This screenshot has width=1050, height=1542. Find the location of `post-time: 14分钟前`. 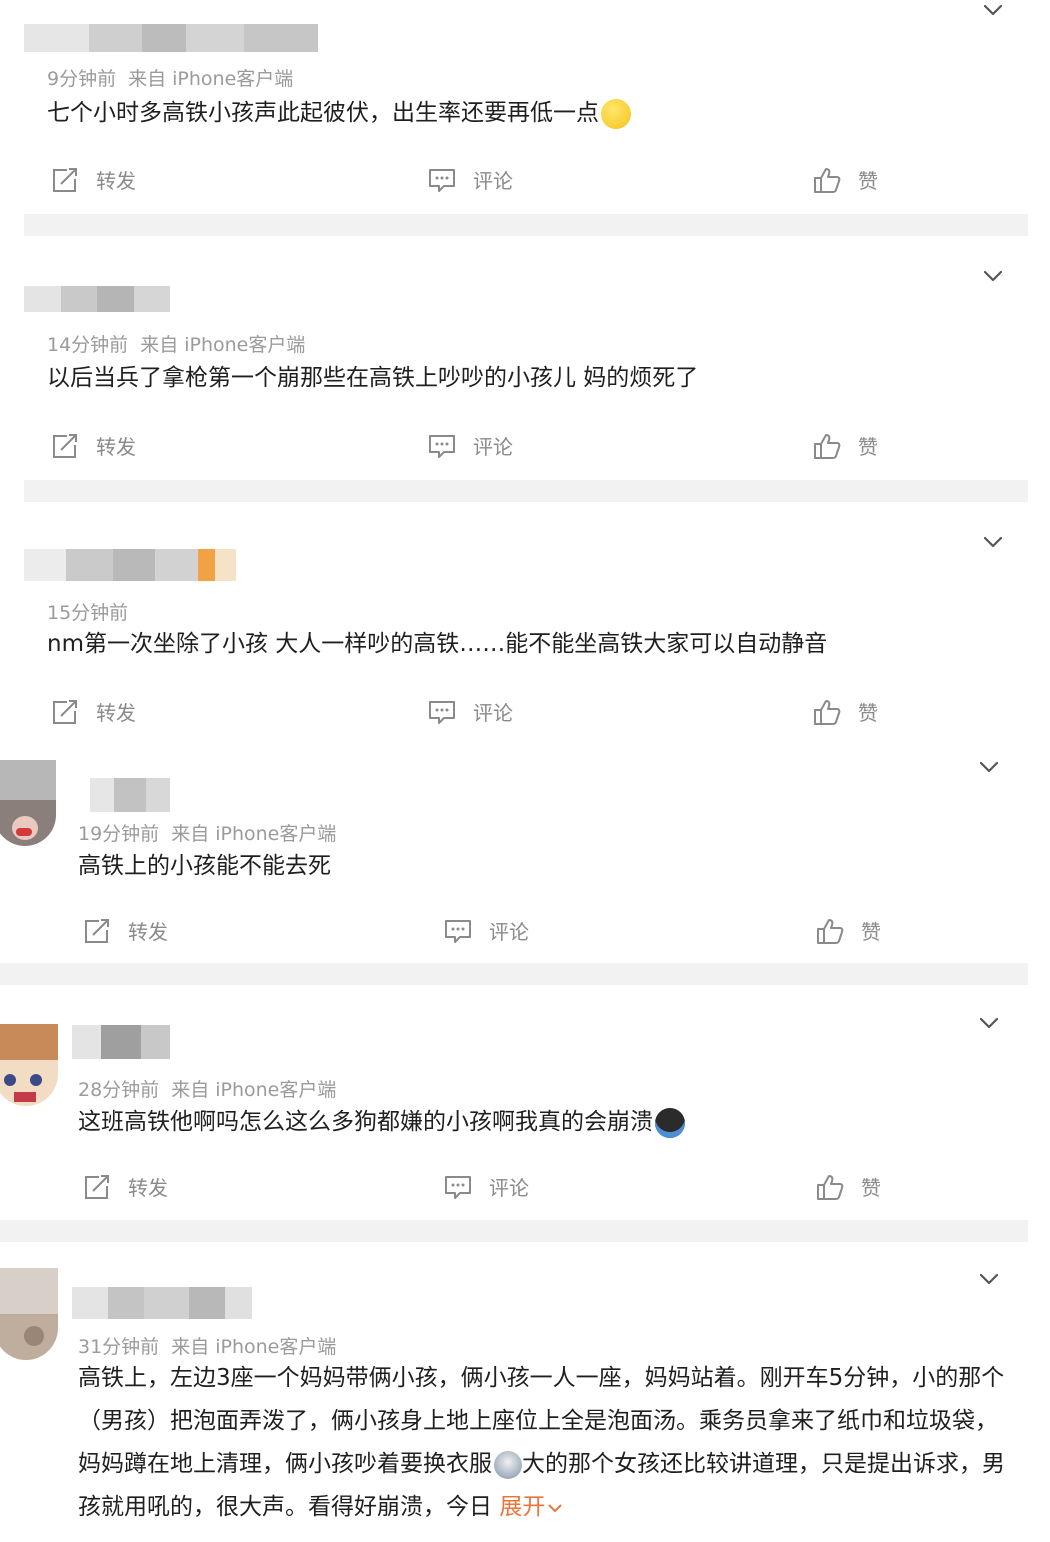

post-time: 14分钟前 is located at coordinates (88, 345).